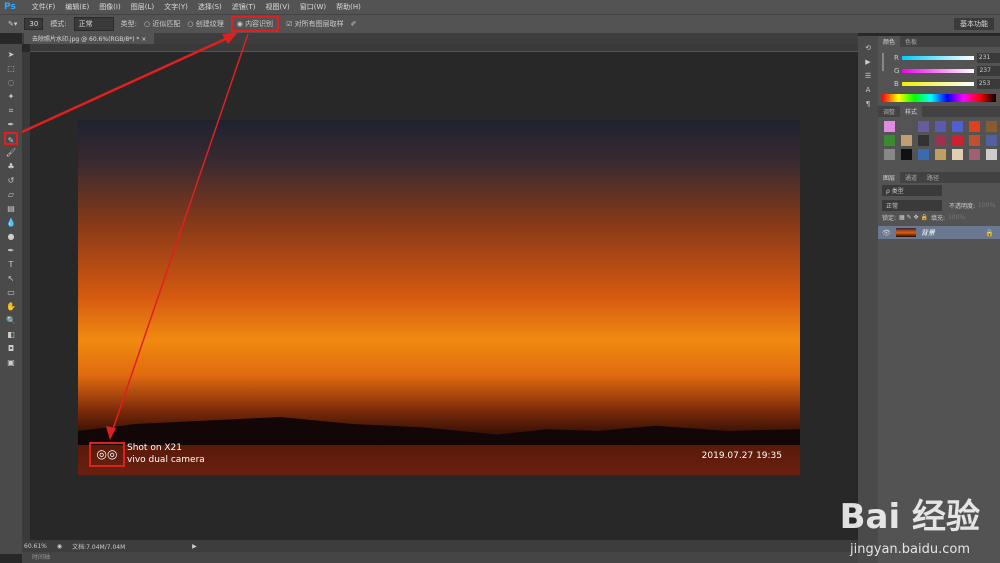 Image resolution: width=1000 pixels, height=563 pixels. I want to click on screen-mode-icon: ▣, so click(11, 362).